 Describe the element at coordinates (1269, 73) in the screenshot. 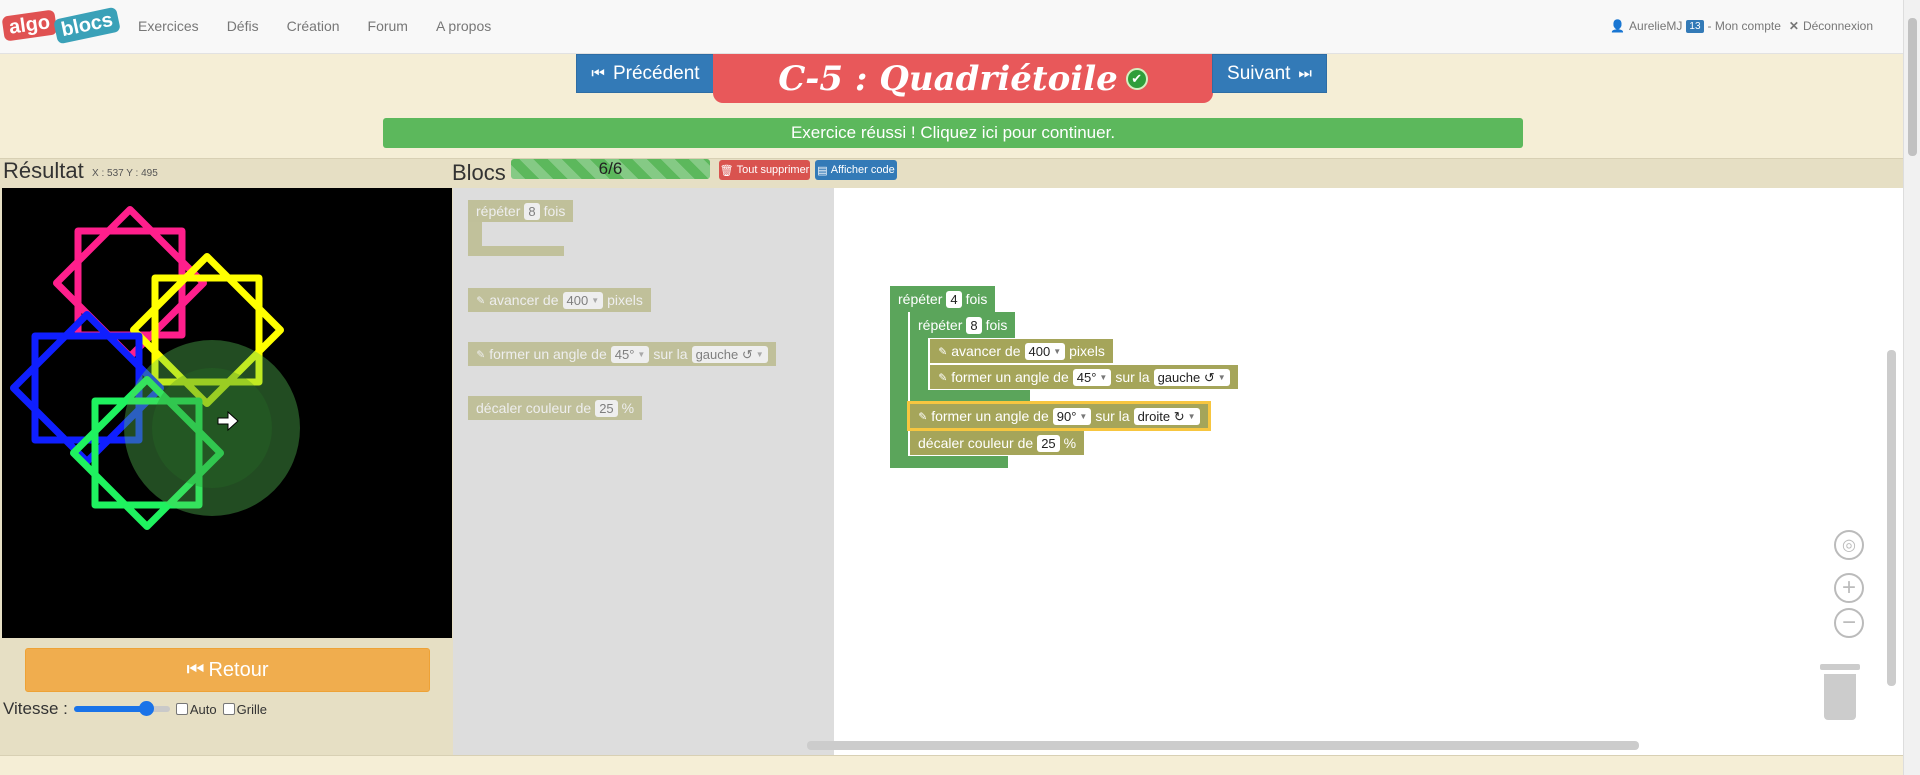

I see `next-button: Suivant ⏭` at that location.